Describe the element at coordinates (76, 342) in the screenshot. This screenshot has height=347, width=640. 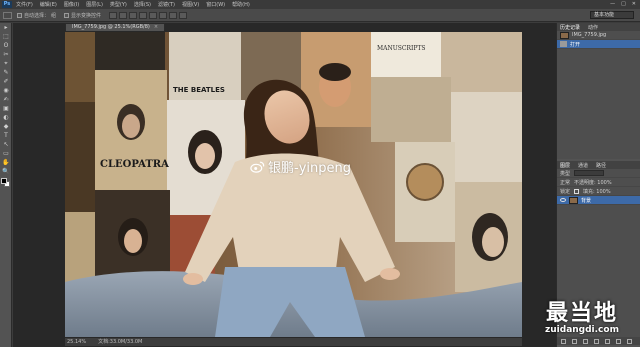
I see `status-zoom: 25.14%` at that location.